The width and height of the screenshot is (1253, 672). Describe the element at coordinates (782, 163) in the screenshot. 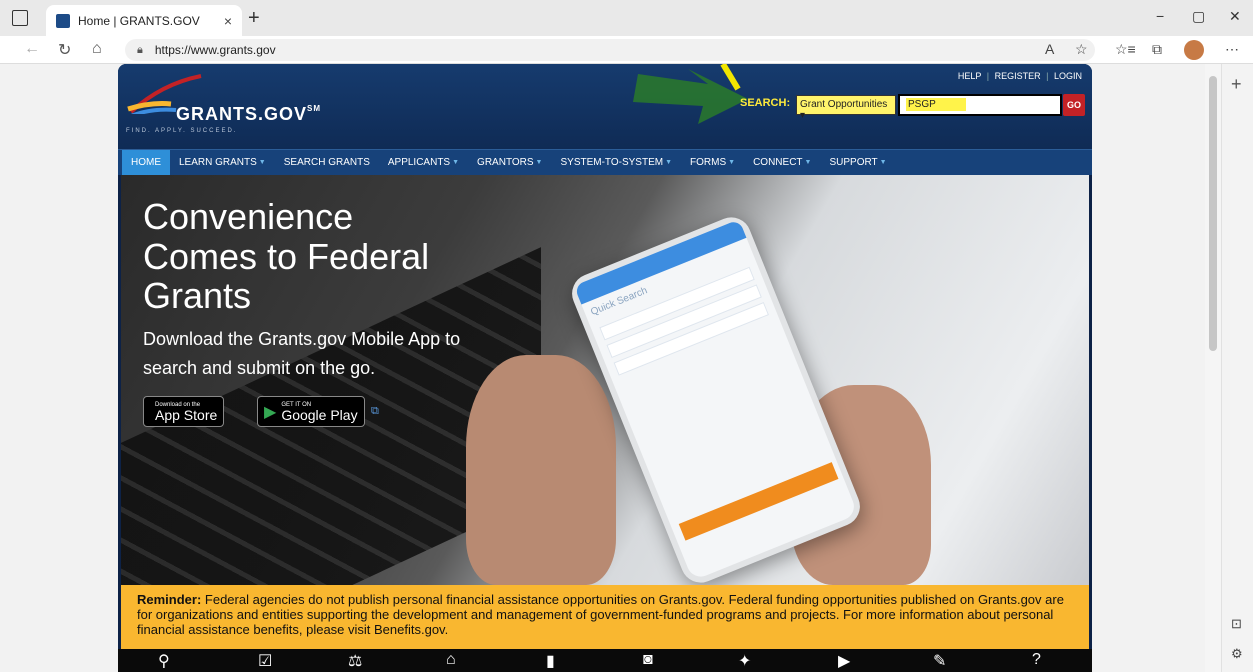

I see `nav-connect: CONNECT ▼` at that location.